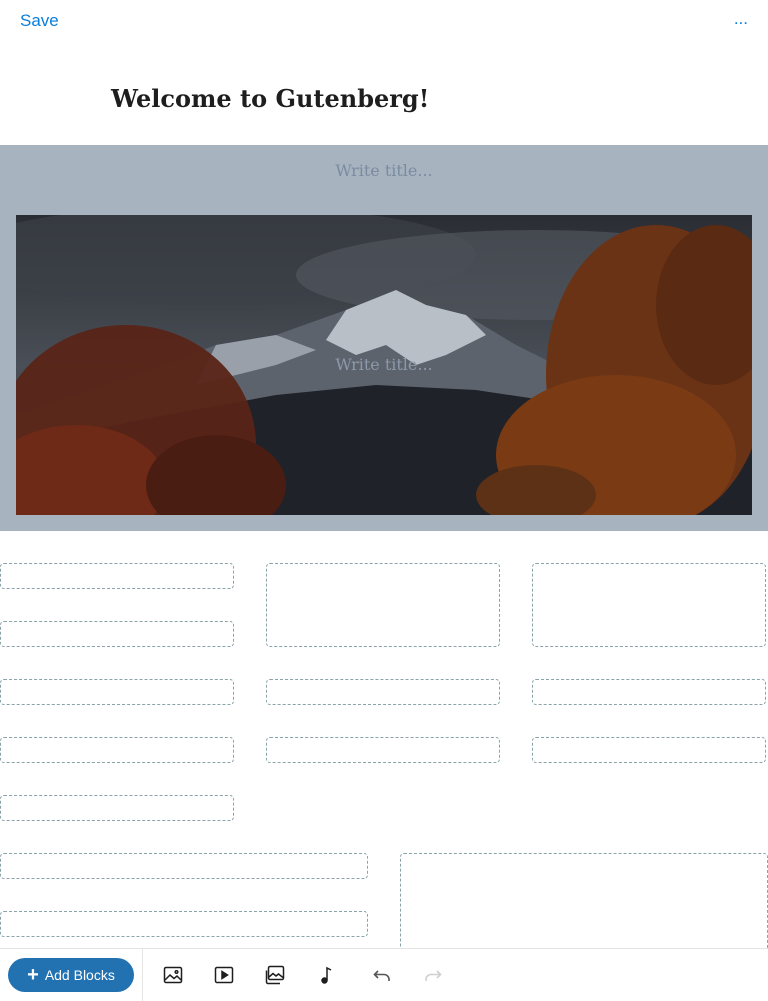  I want to click on add-blocks-button: + Add Blocks, so click(71, 975).